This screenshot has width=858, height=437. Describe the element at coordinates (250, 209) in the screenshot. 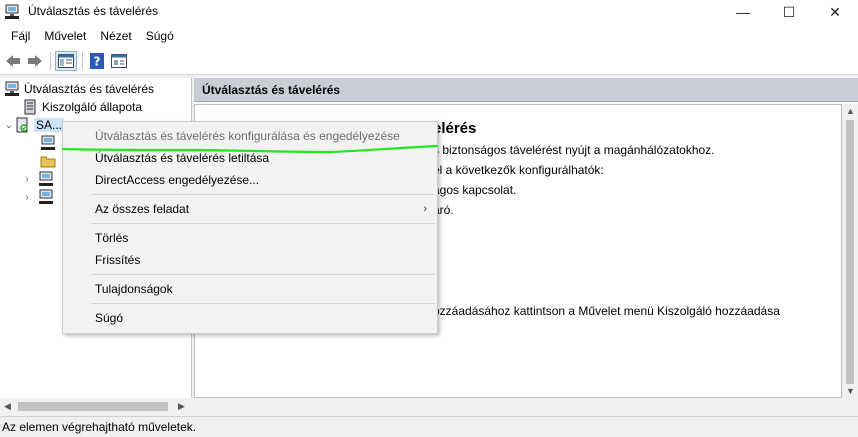

I see `menu-item-all-tasks: Az összes feladat ›` at that location.